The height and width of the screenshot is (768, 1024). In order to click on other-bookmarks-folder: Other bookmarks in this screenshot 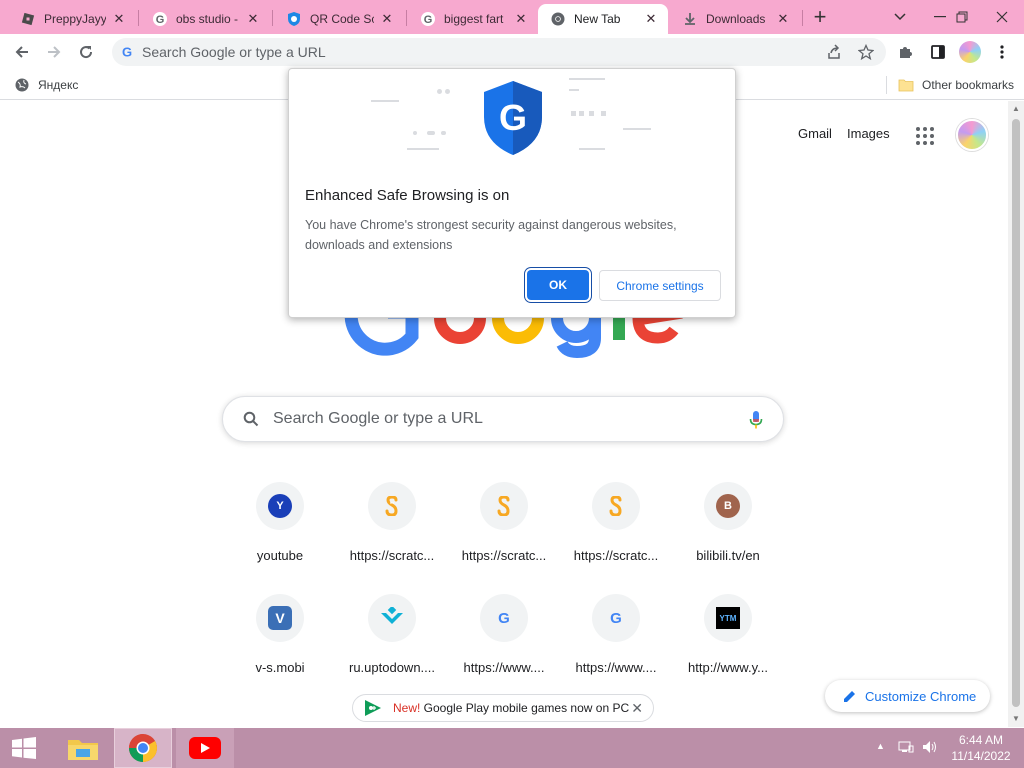, I will do `click(956, 85)`.